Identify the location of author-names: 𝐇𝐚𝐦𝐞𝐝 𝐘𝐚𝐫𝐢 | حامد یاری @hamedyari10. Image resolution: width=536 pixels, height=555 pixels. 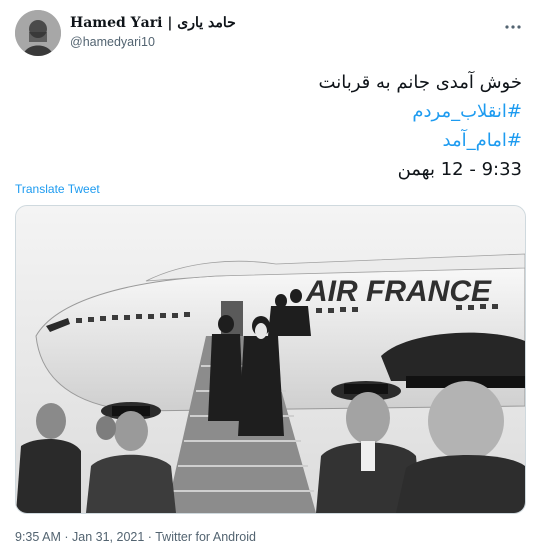
(153, 32).